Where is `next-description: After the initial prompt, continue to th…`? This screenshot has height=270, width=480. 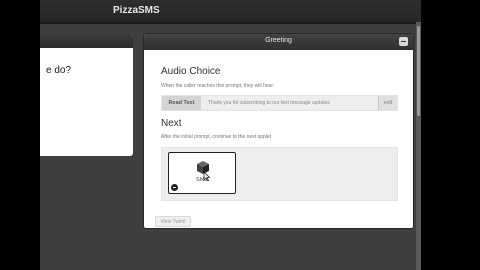
next-description: After the initial prompt, continue to th… is located at coordinates (216, 137).